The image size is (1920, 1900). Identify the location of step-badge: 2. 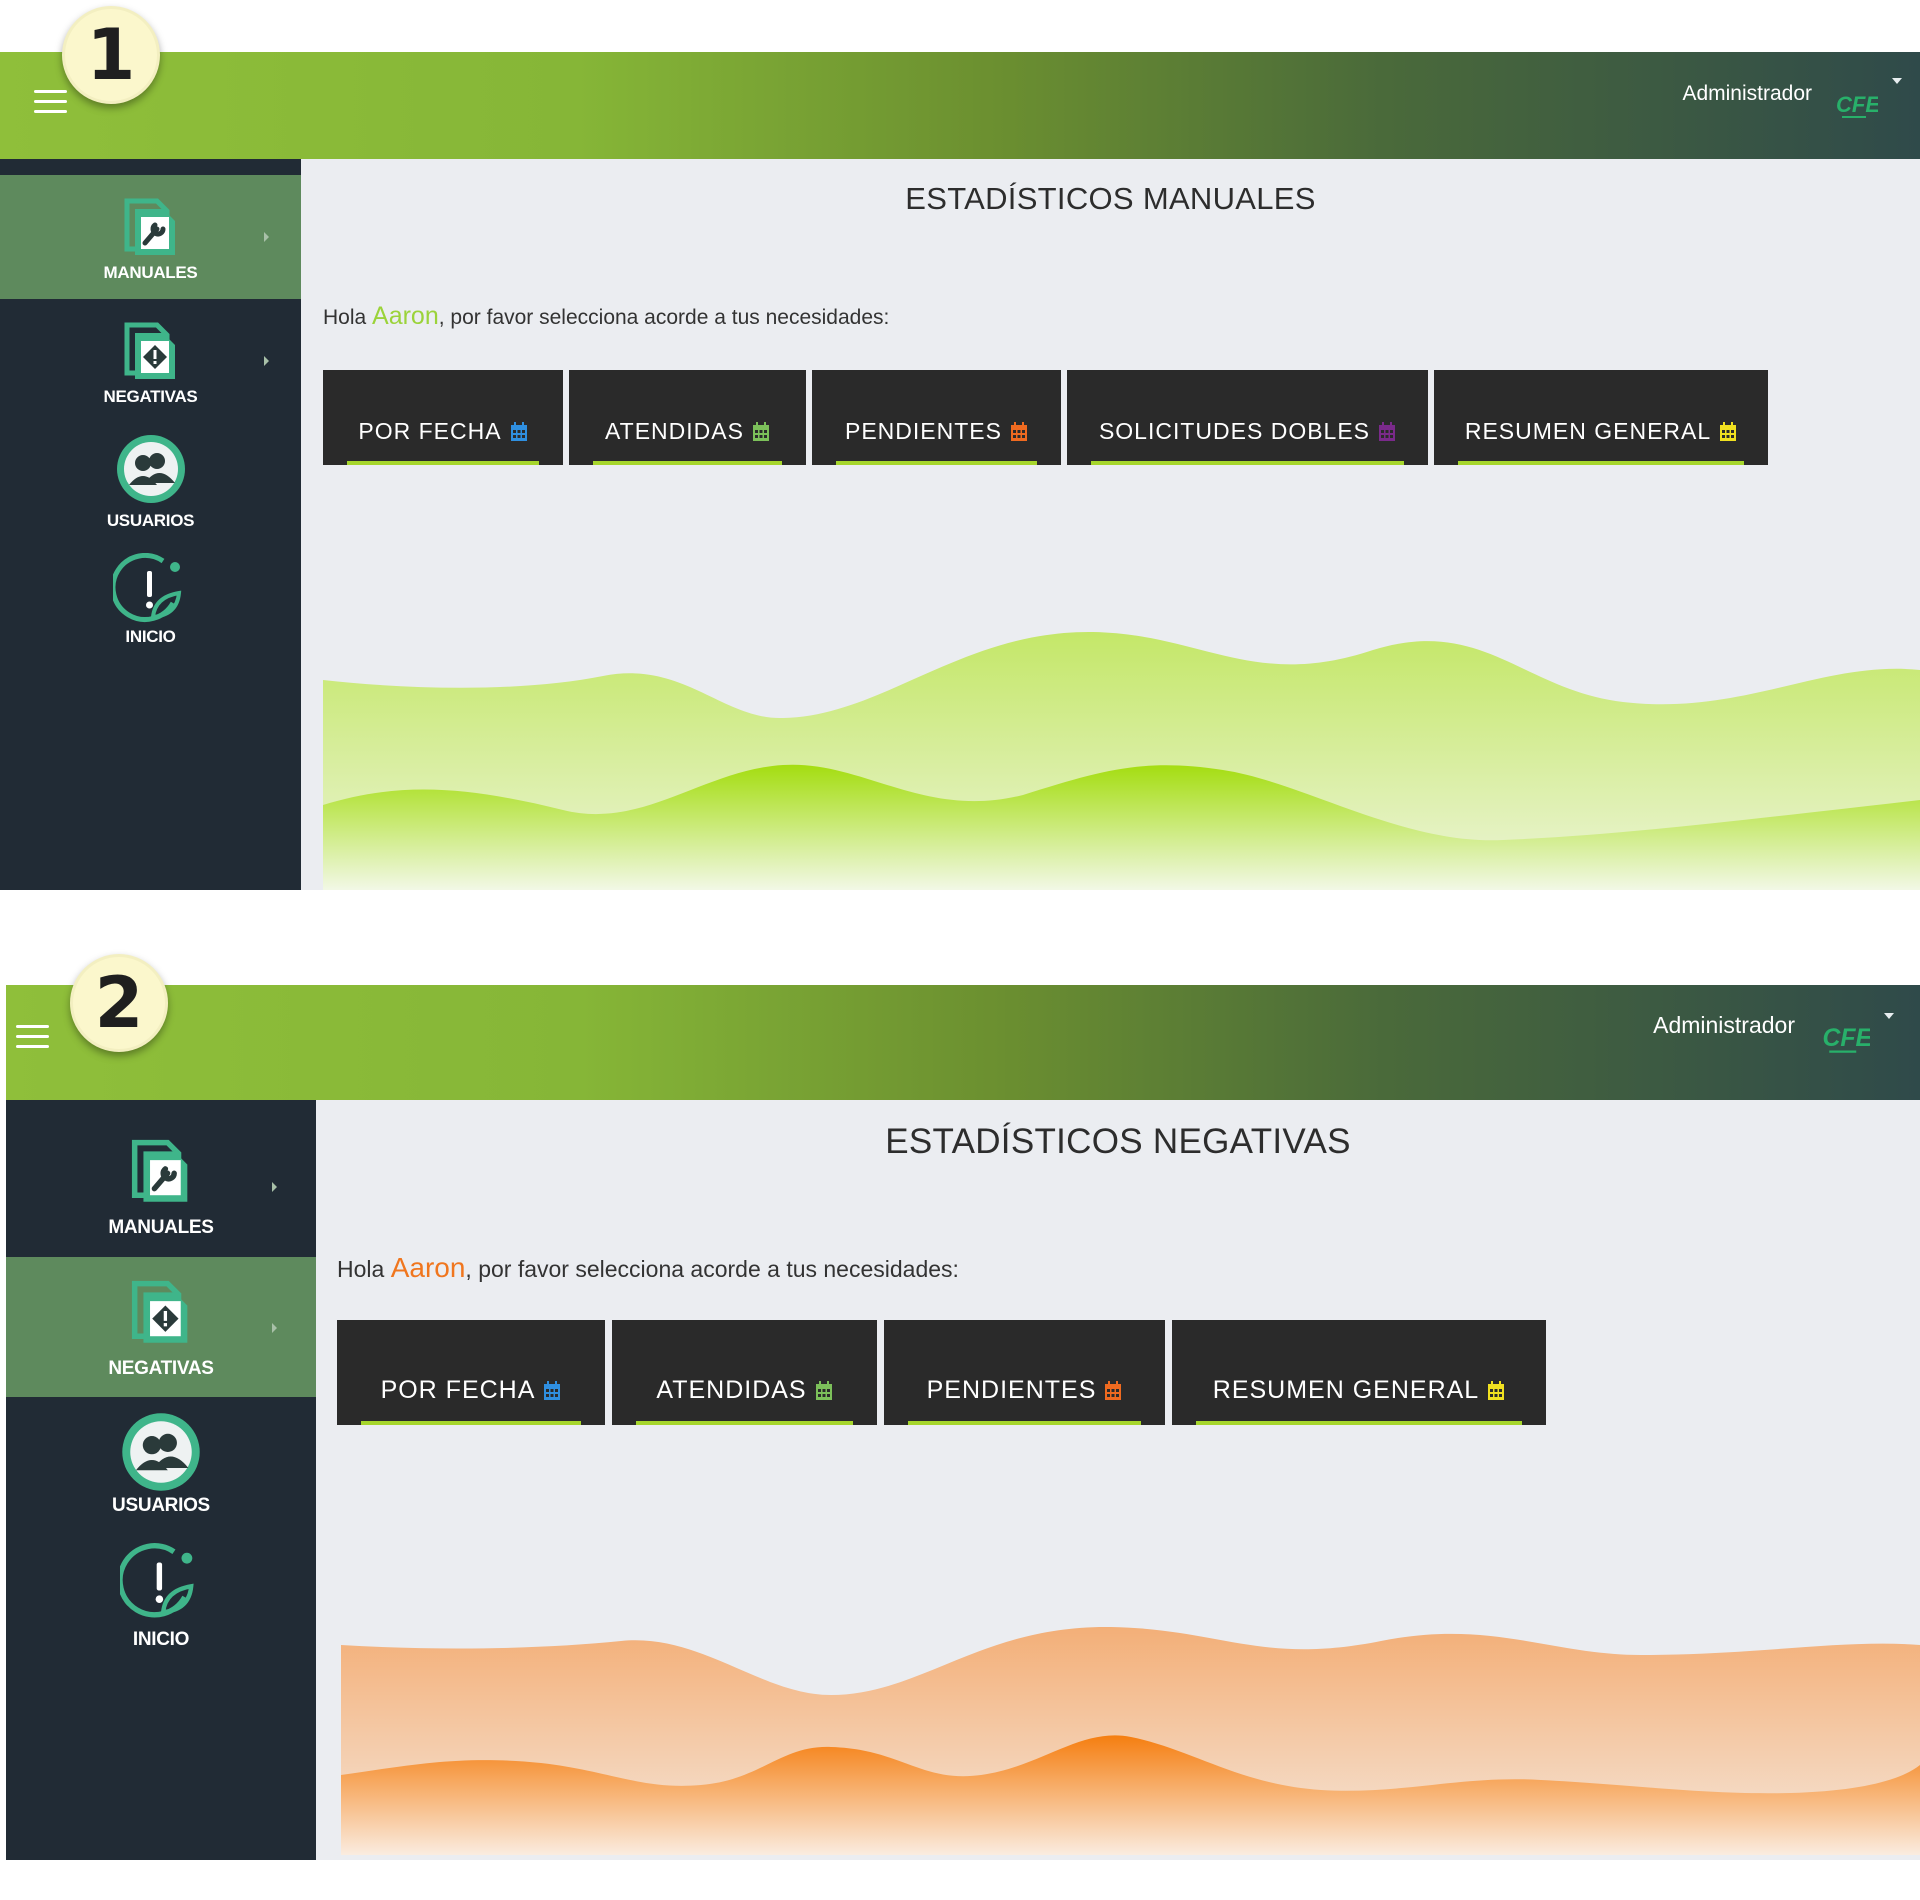
(119, 1003).